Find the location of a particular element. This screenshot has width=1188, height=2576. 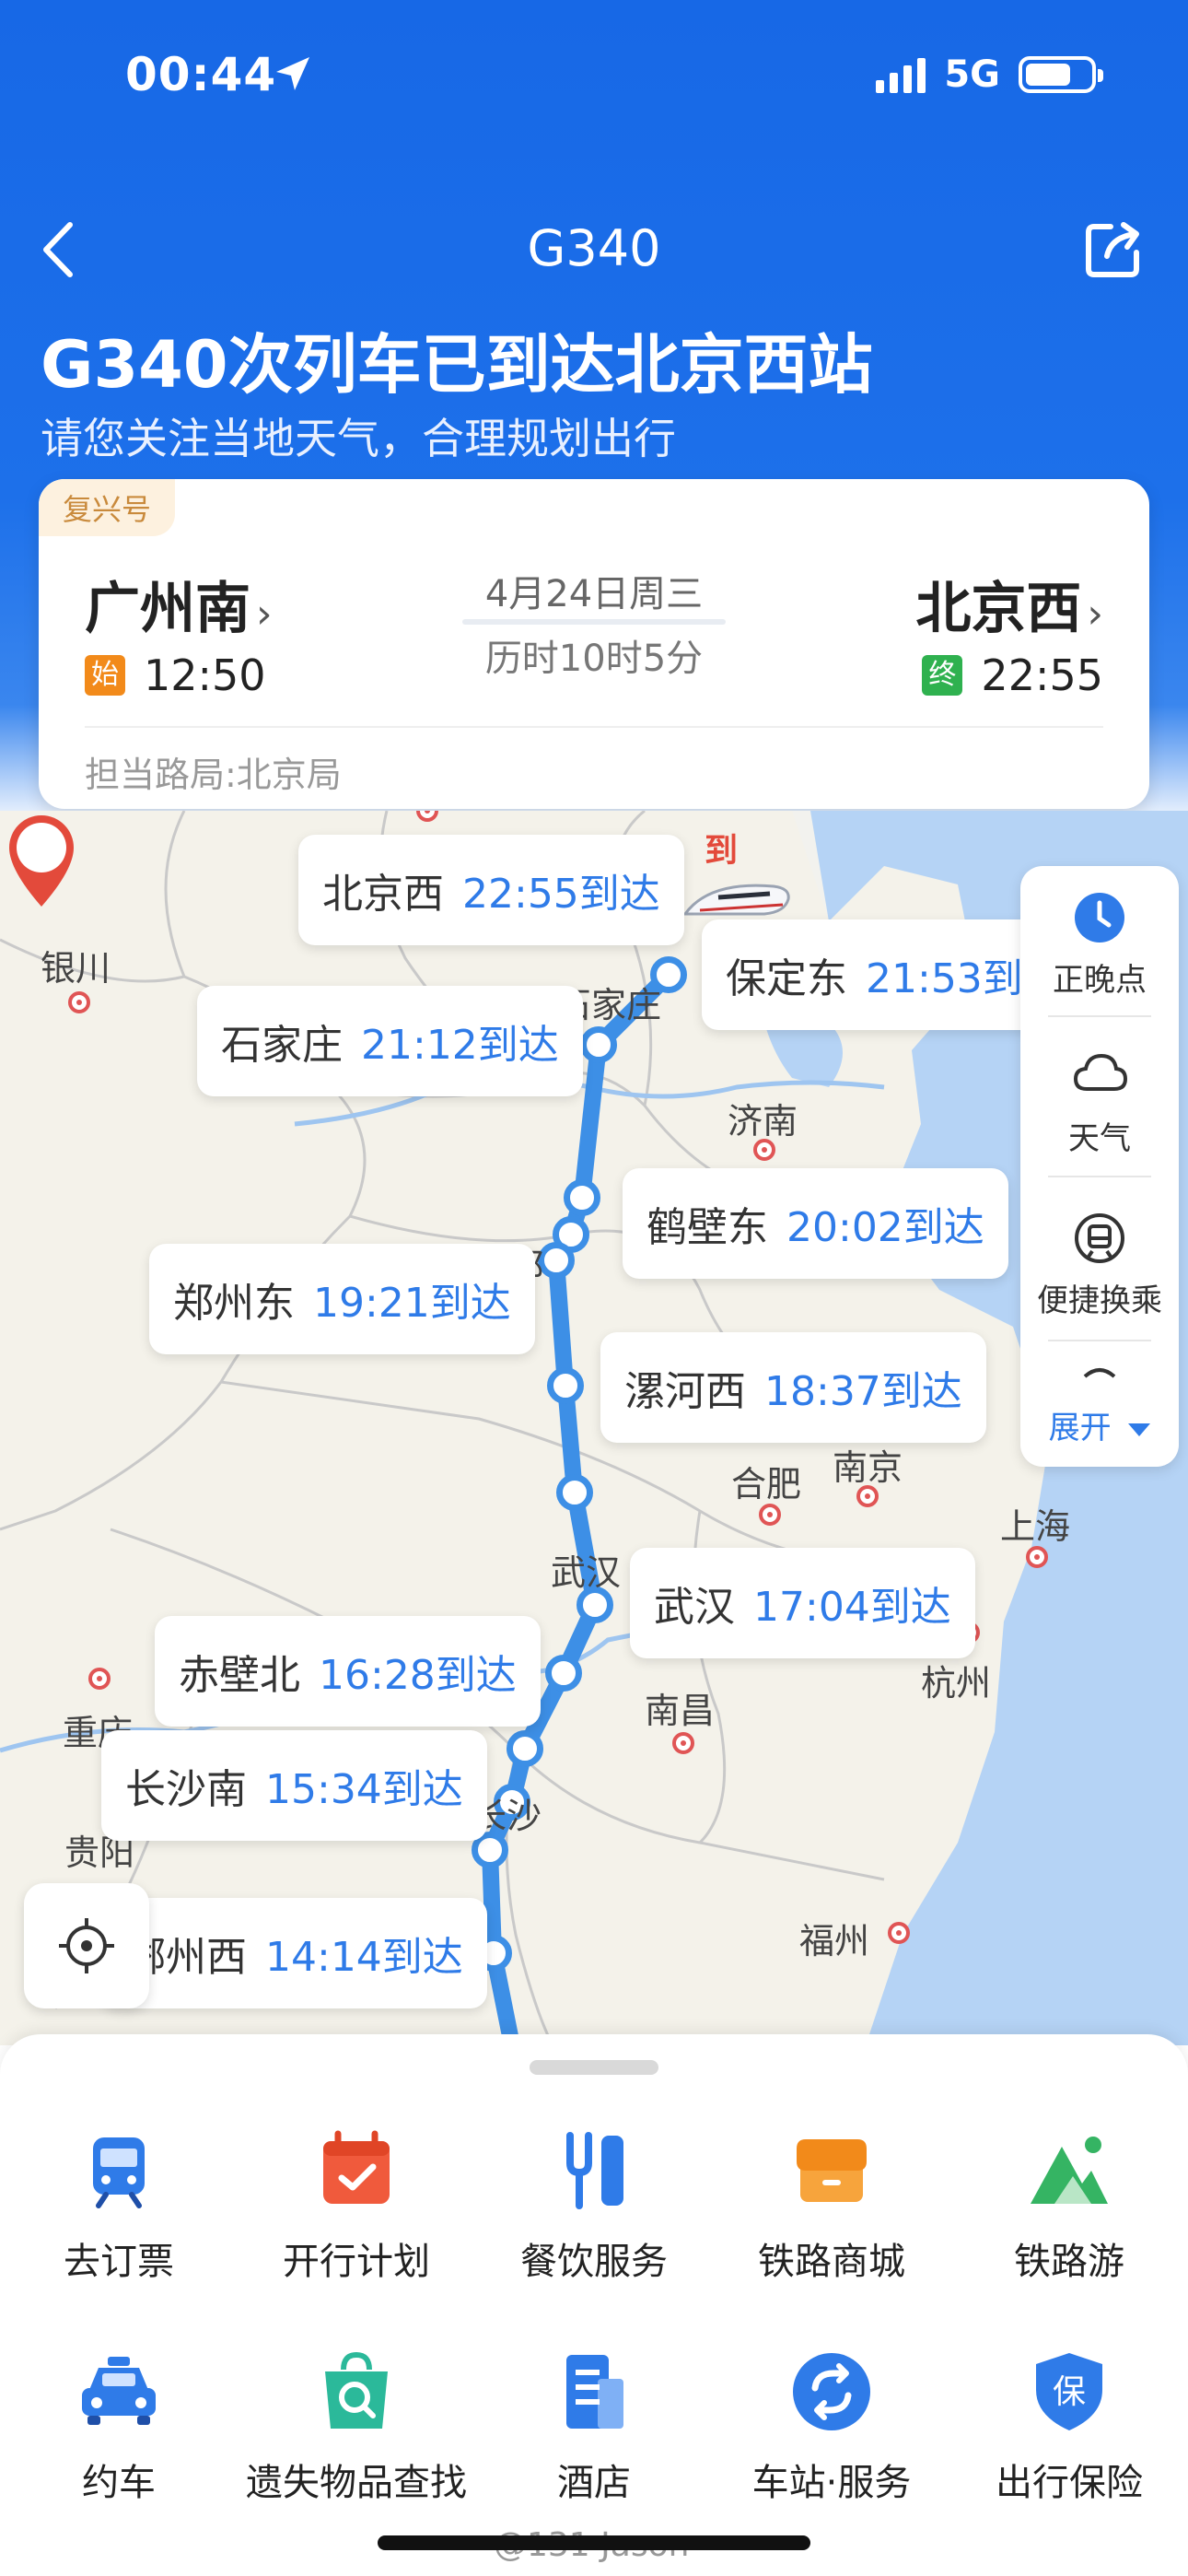

triangle-down-icon is located at coordinates (1139, 1429).